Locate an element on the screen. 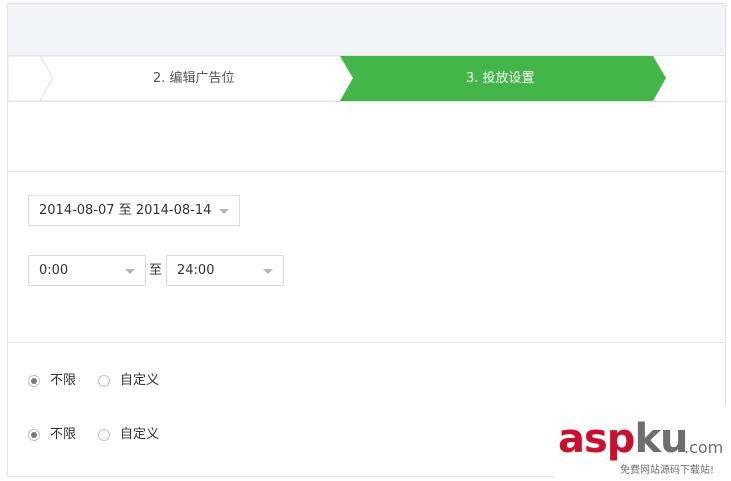  watermark-brand-grey: ku is located at coordinates (661, 439).